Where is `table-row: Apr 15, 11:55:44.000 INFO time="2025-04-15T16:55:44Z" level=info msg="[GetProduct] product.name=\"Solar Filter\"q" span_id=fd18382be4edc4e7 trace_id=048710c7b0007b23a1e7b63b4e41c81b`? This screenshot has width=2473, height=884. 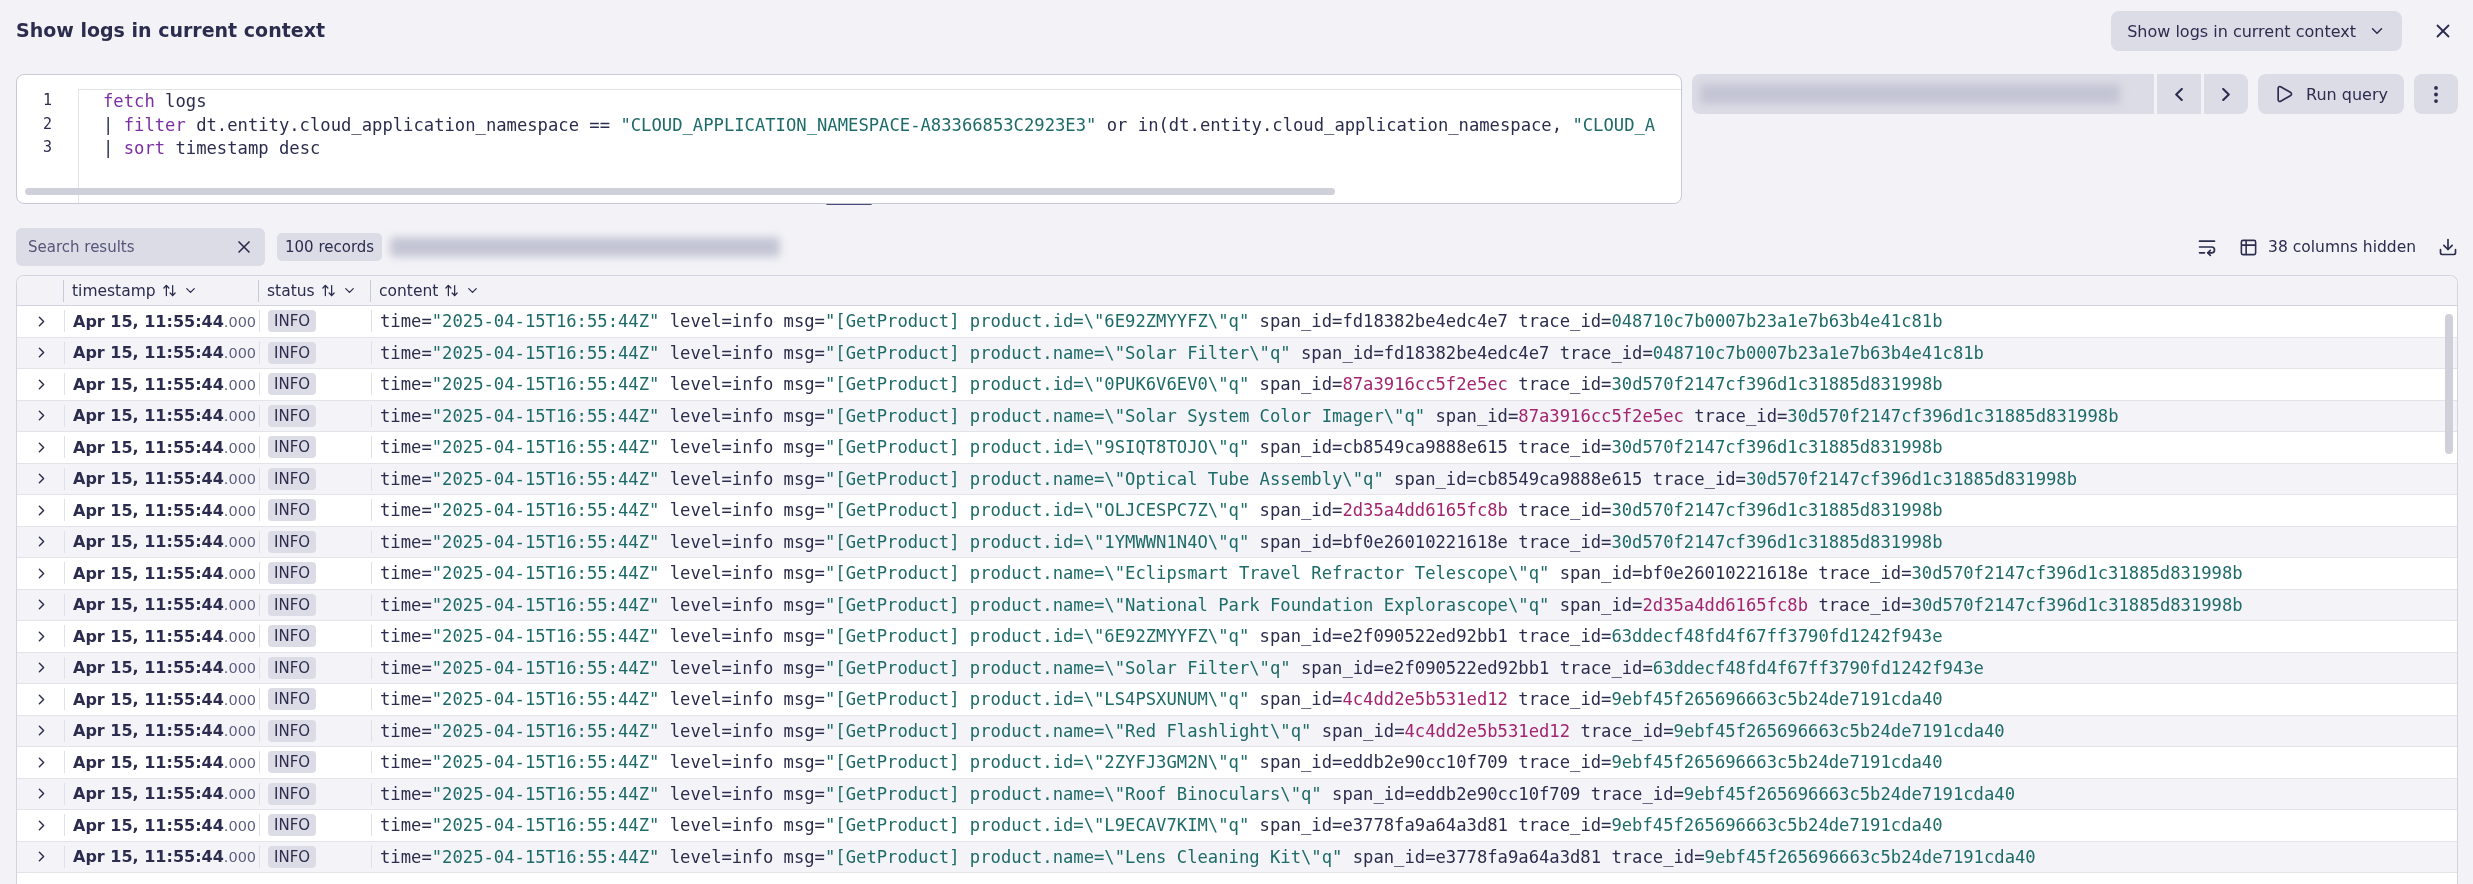 table-row: Apr 15, 11:55:44.000 INFO time="2025-04-15T16:55:44Z" level=info msg="[GetProduct] product.name=\"Solar Filter\"q" span_id=fd18382be4edc4e7 trace_id=048710c7b0007b23a1e7b63b4e41c81b is located at coordinates (1237, 353).